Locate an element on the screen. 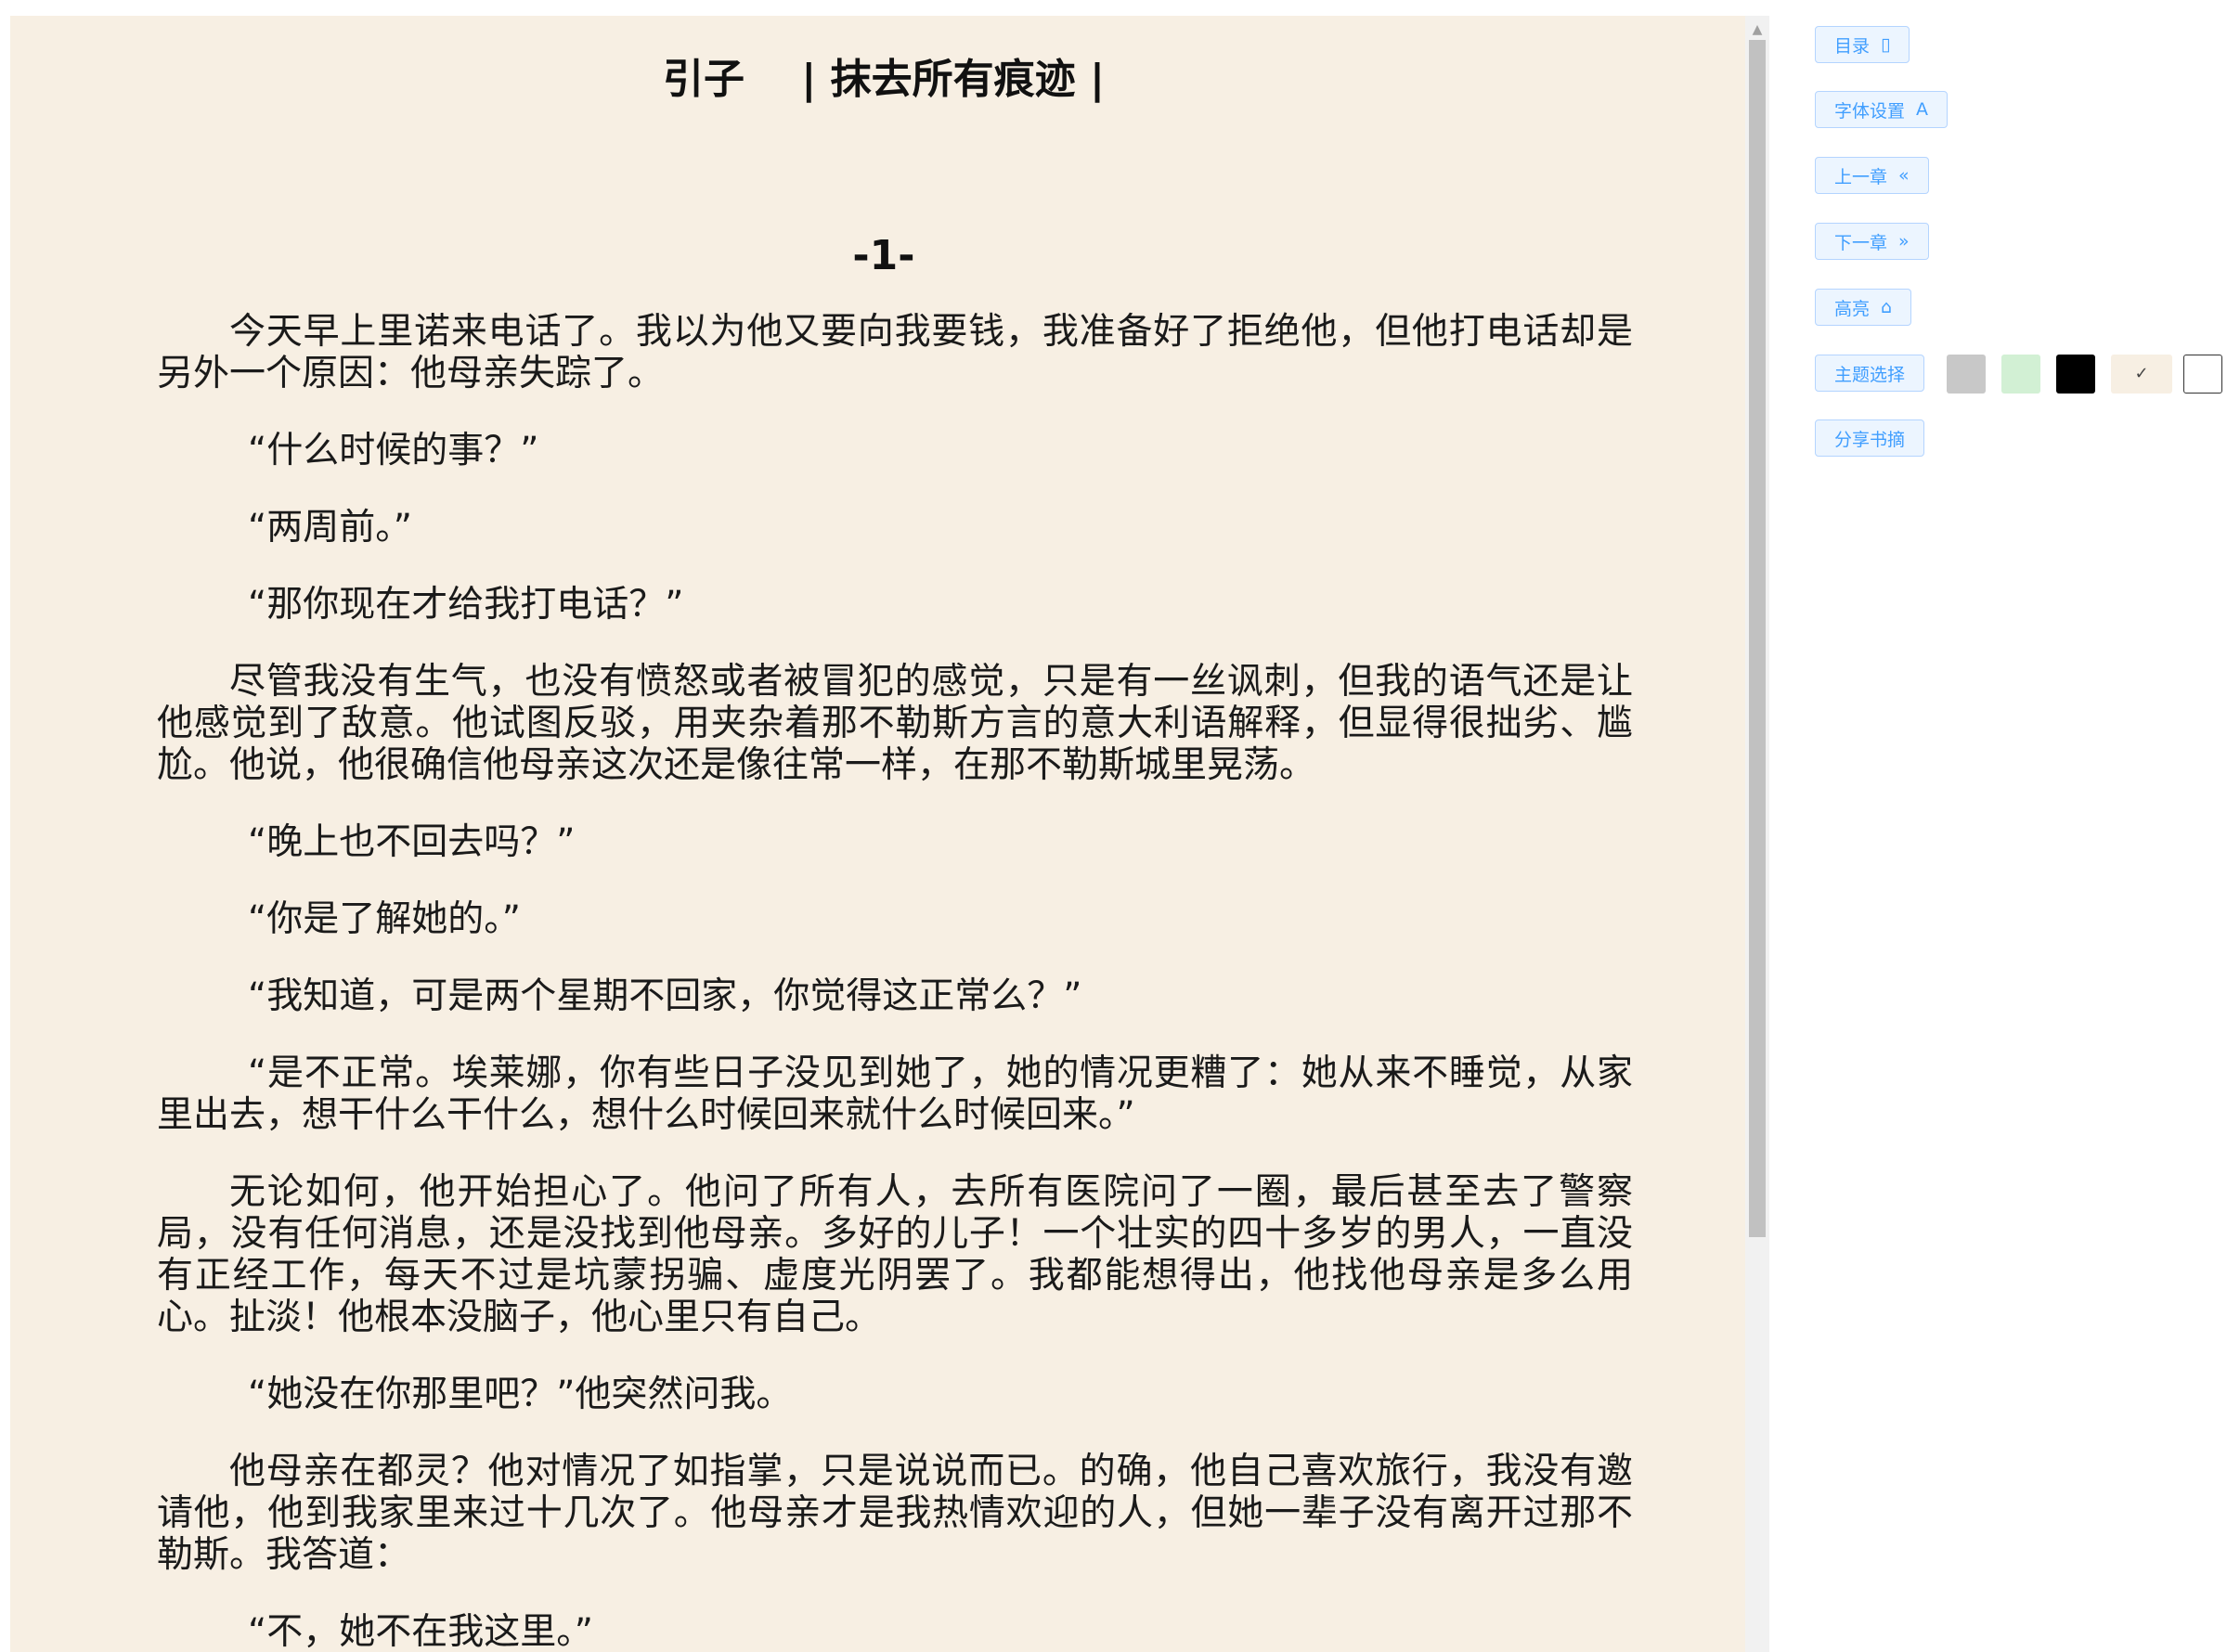 This screenshot has width=2240, height=1652. font-settings-button: 字体设置 A is located at coordinates (1882, 109).